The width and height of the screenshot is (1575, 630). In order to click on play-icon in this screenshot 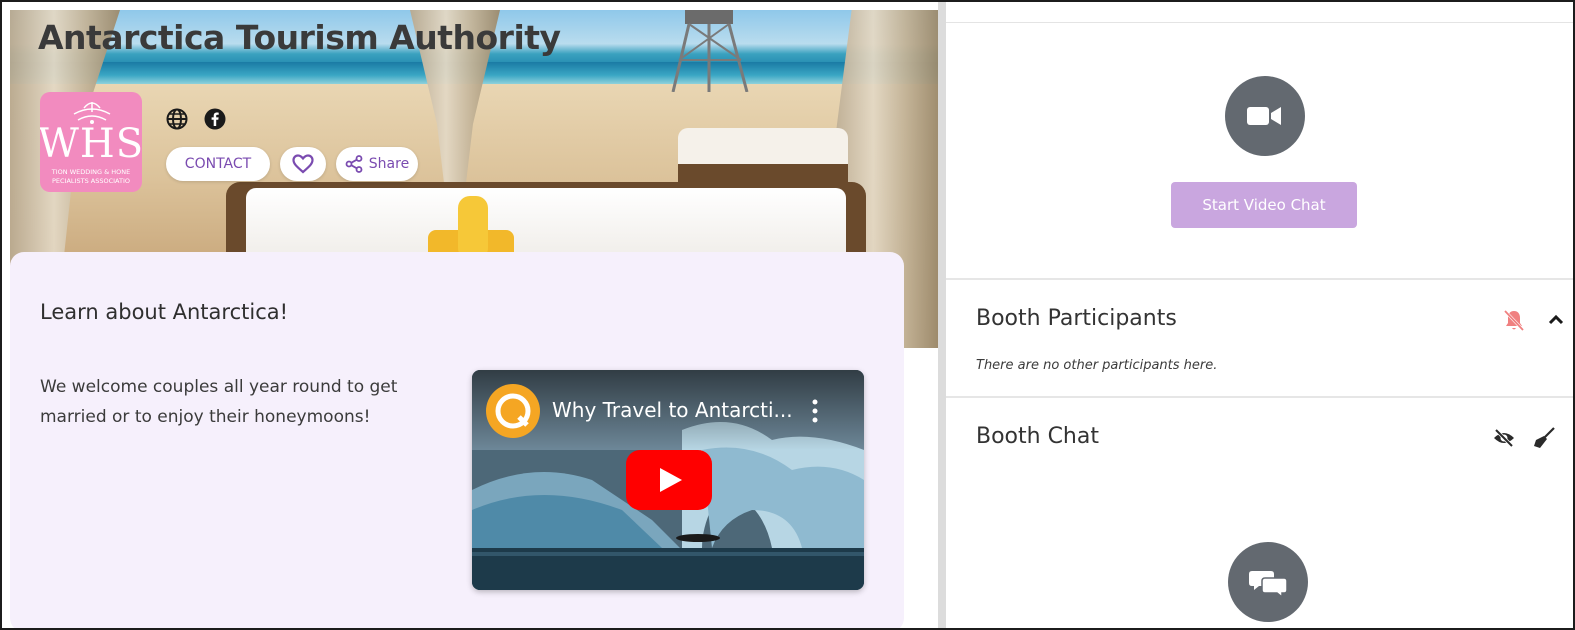, I will do `click(669, 480)`.